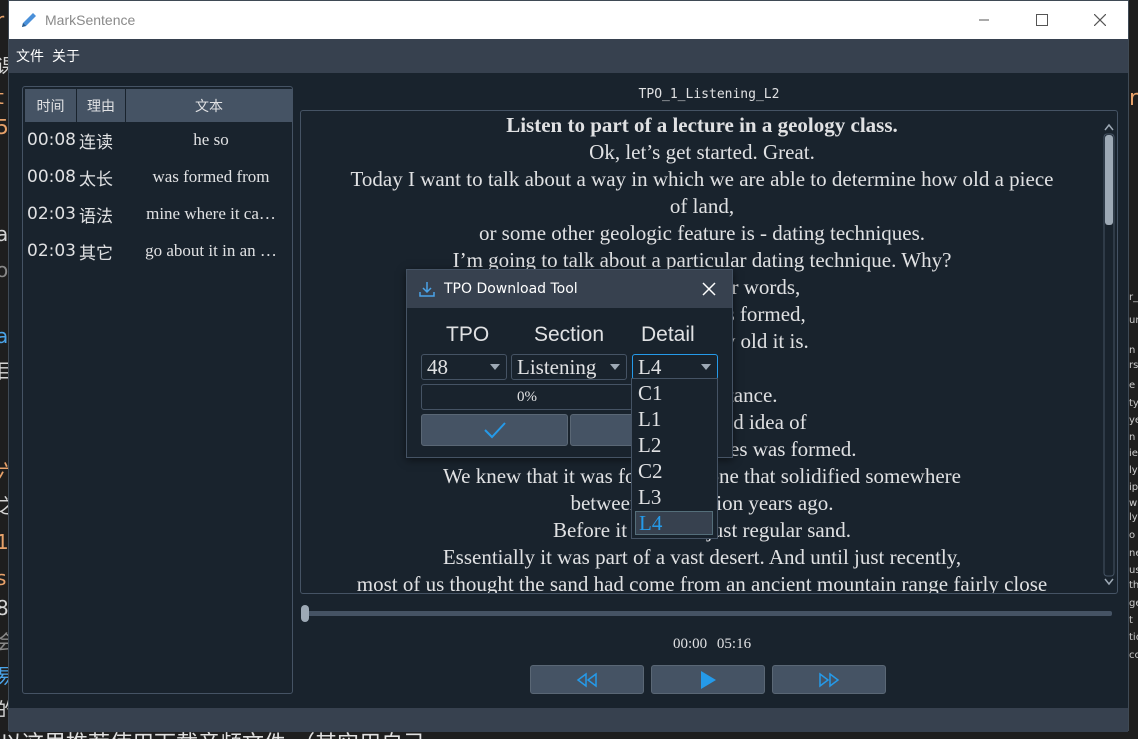  Describe the element at coordinates (1133, 503) in the screenshot. I see `background-text: wl` at that location.